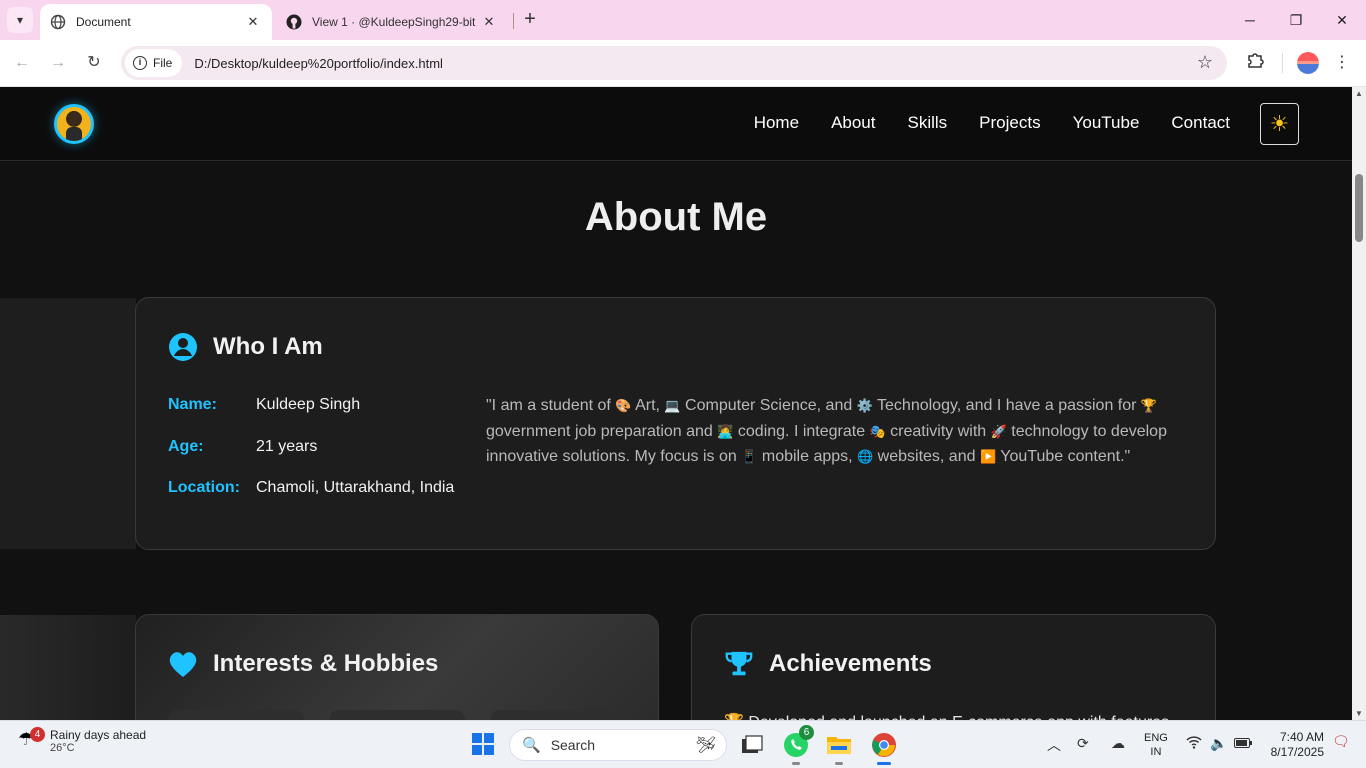  I want to click on task-view-icon, so click(752, 744).